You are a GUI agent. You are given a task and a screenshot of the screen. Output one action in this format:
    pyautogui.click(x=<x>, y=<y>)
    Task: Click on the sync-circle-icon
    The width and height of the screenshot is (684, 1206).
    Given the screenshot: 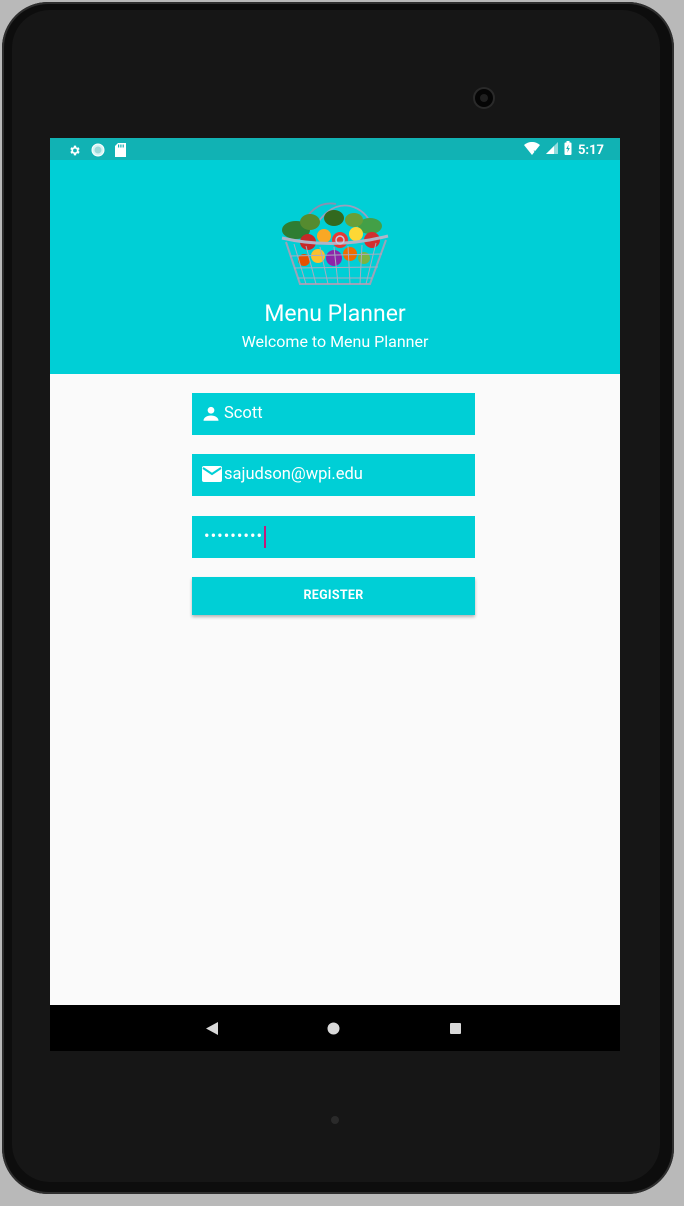 What is the action you would take?
    pyautogui.click(x=98, y=151)
    